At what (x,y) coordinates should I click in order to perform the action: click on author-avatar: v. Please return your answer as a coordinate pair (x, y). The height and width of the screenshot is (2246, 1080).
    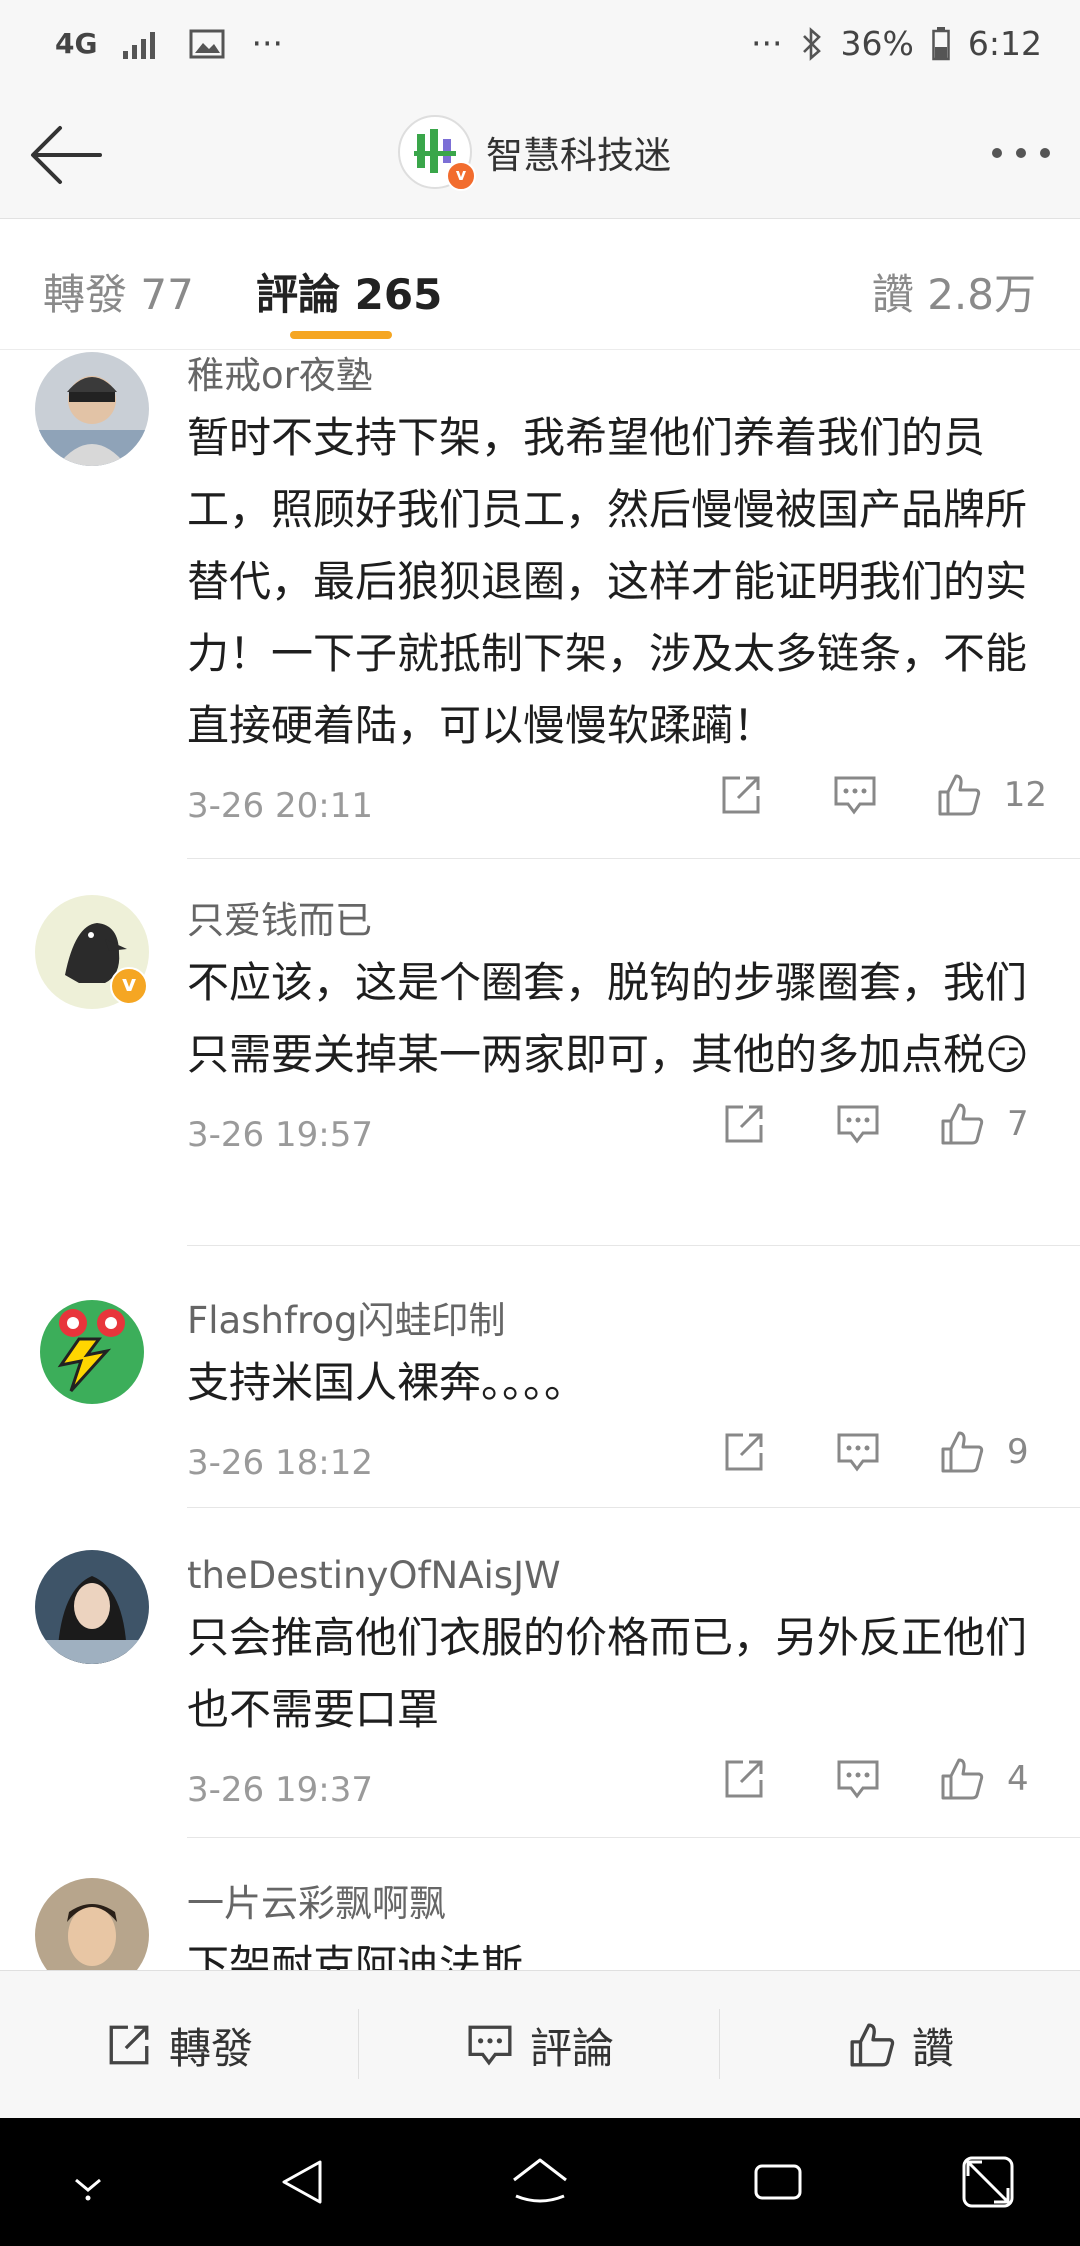
    Looking at the image, I should click on (437, 153).